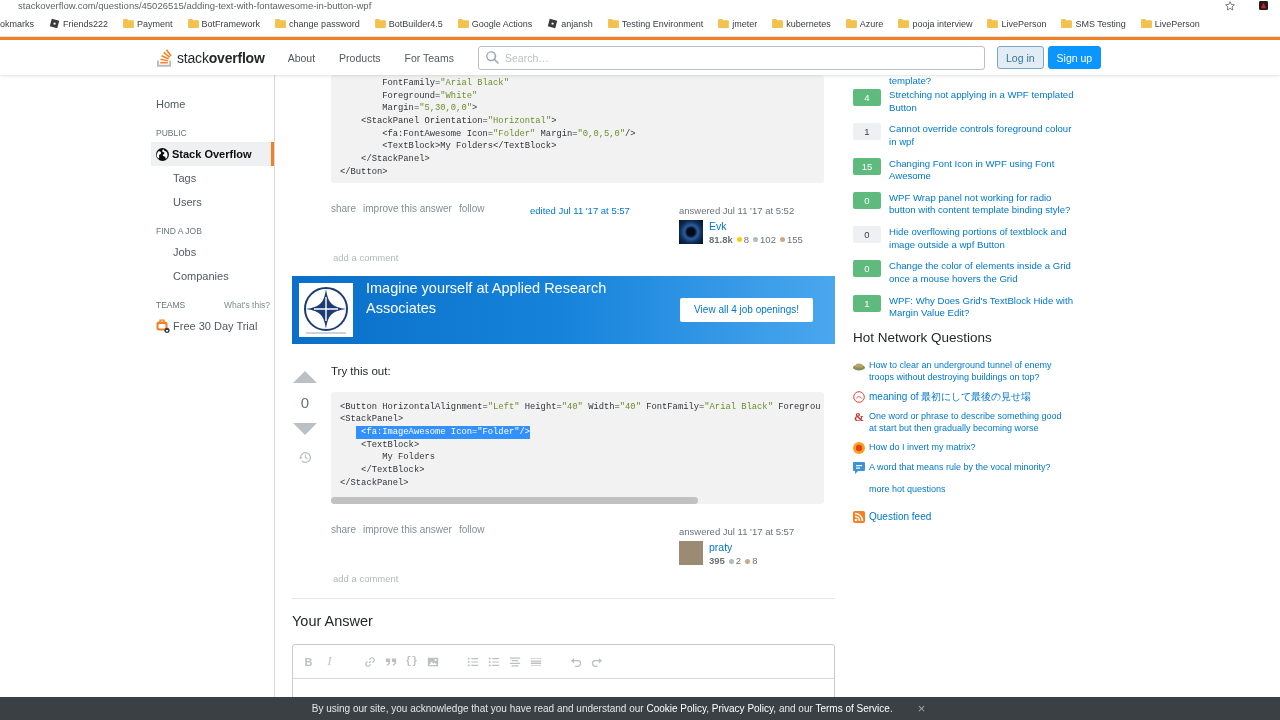  I want to click on sidebar-link: Home, so click(212, 104).